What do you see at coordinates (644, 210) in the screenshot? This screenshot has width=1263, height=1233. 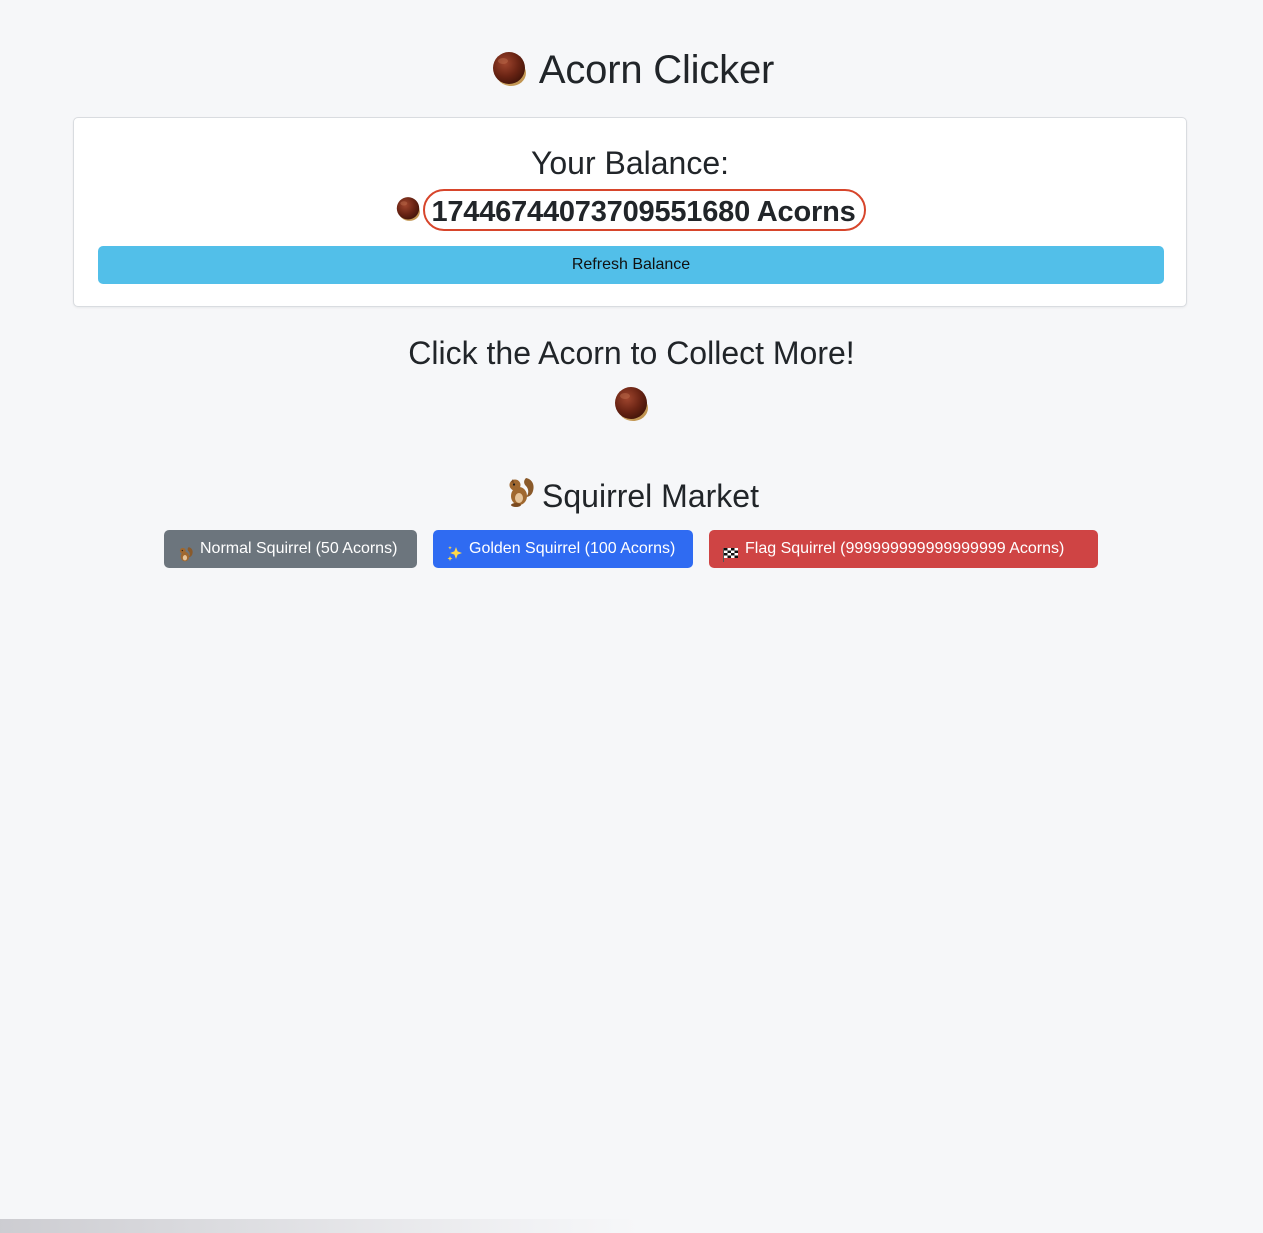 I see `balance-value: 17446744073709551680 Acorns` at bounding box center [644, 210].